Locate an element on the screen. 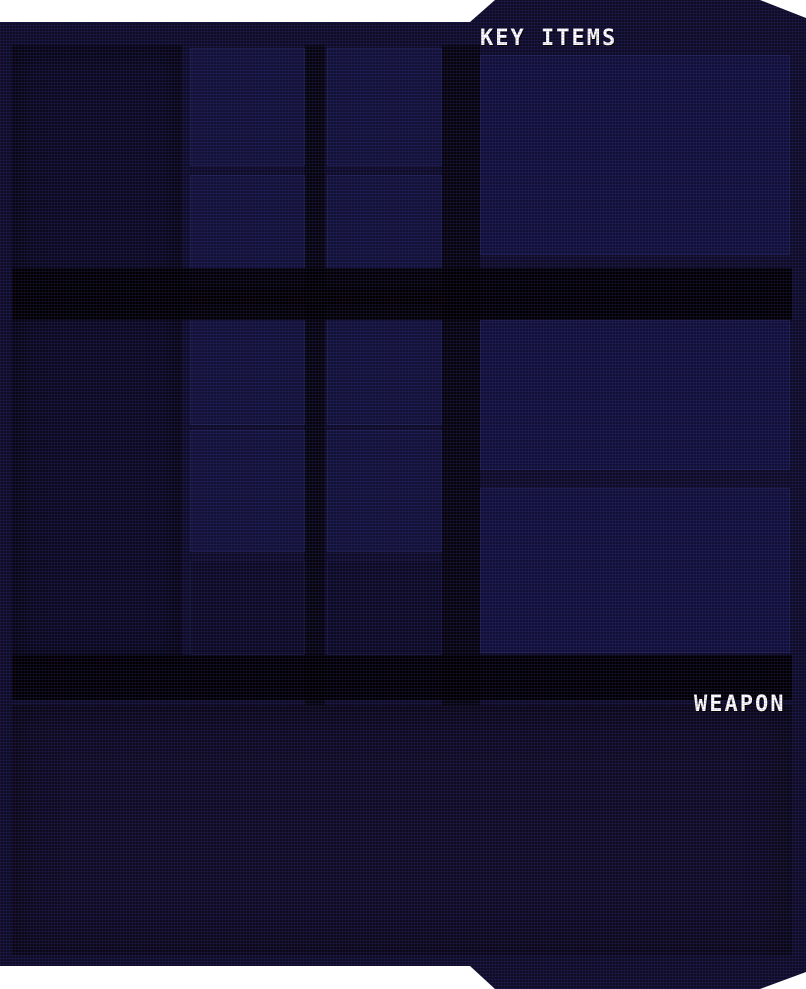 The height and width of the screenshot is (989, 806). slot-divider is located at coordinates (315, 375).